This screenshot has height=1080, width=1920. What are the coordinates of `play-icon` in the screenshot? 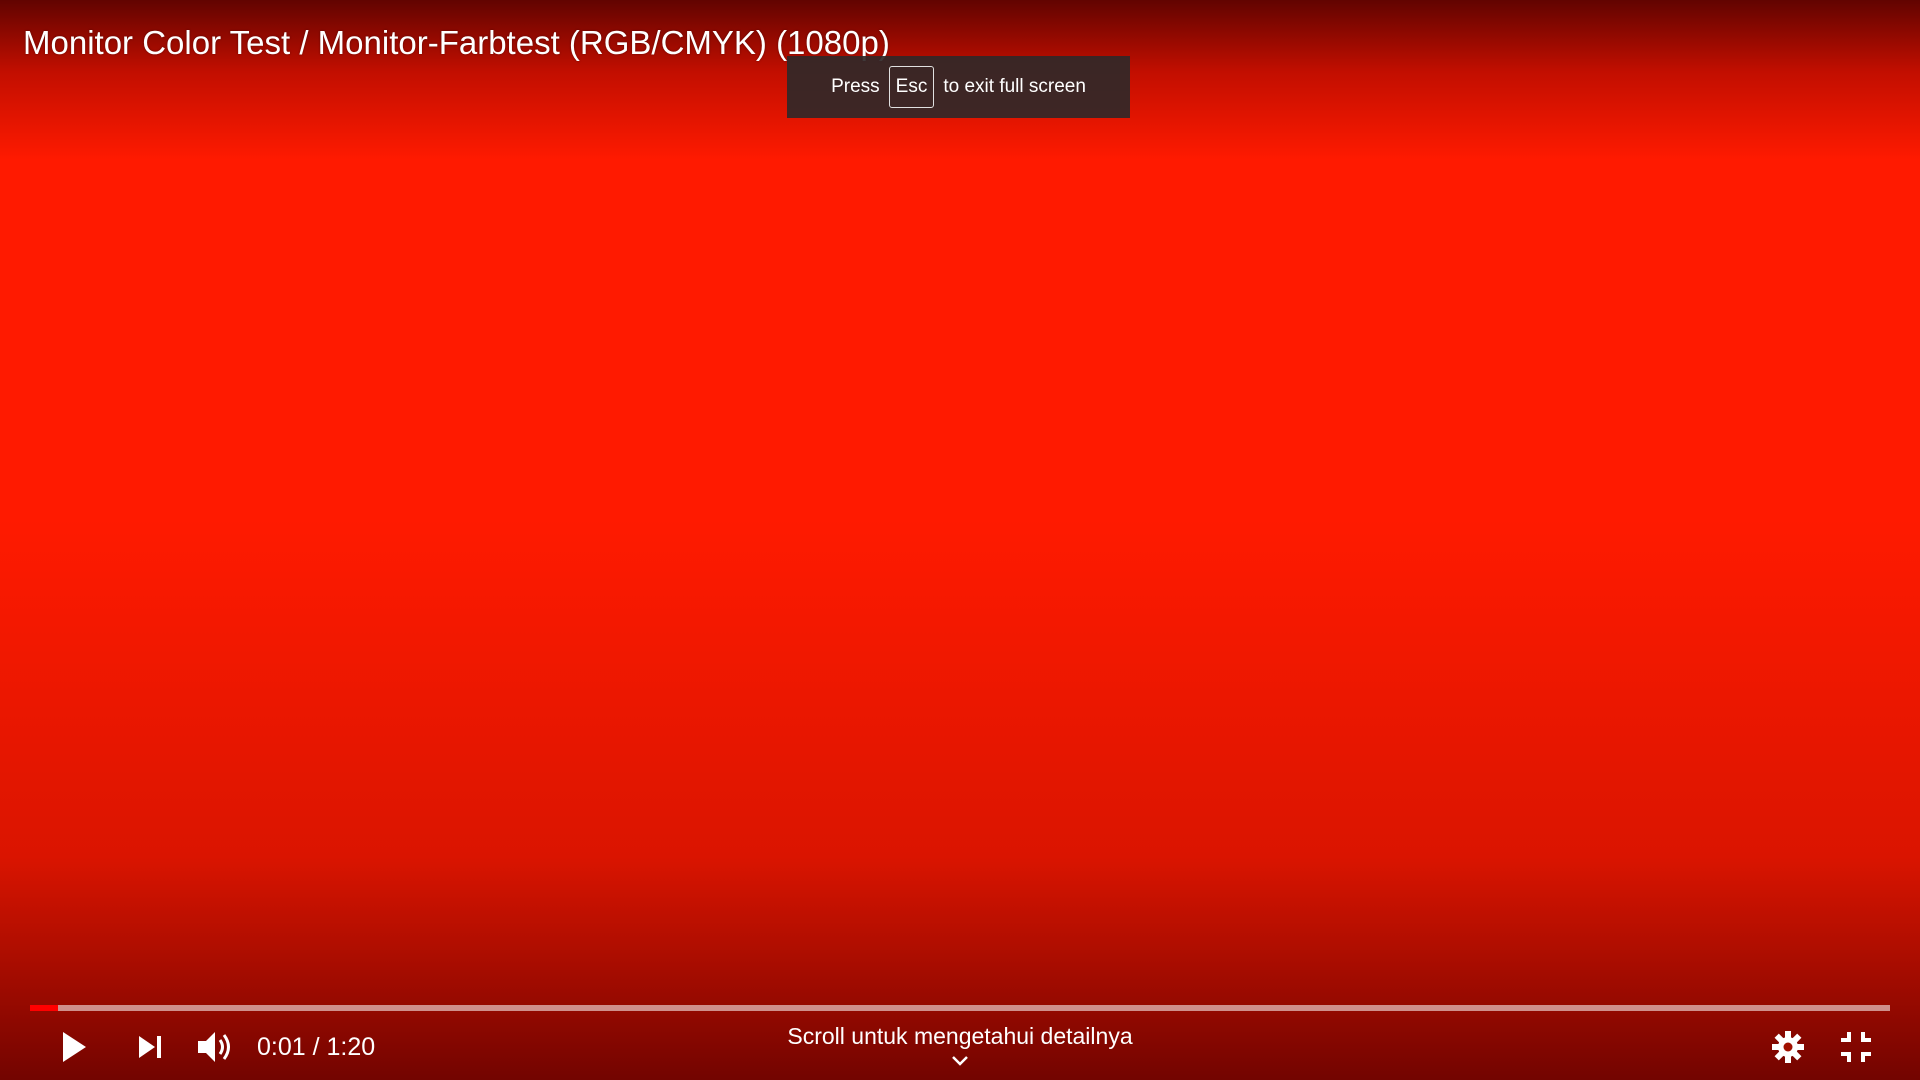 It's located at (74, 1047).